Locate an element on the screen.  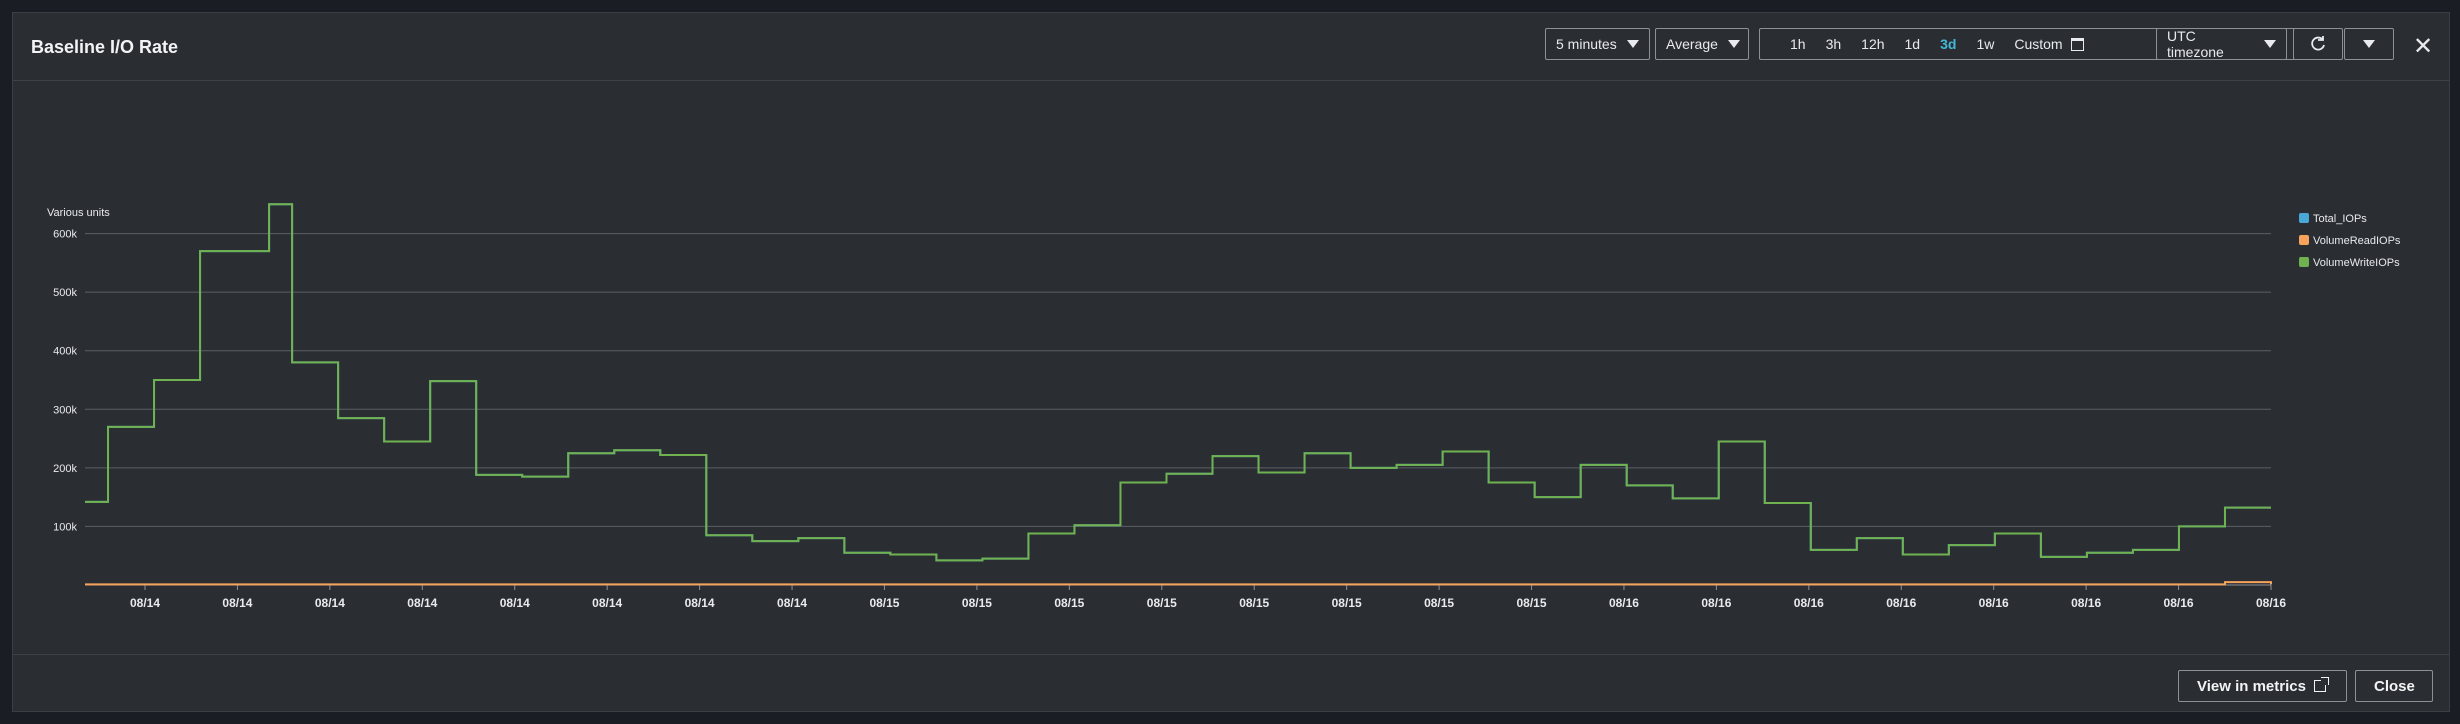
range-3d: 3d is located at coordinates (1948, 44).